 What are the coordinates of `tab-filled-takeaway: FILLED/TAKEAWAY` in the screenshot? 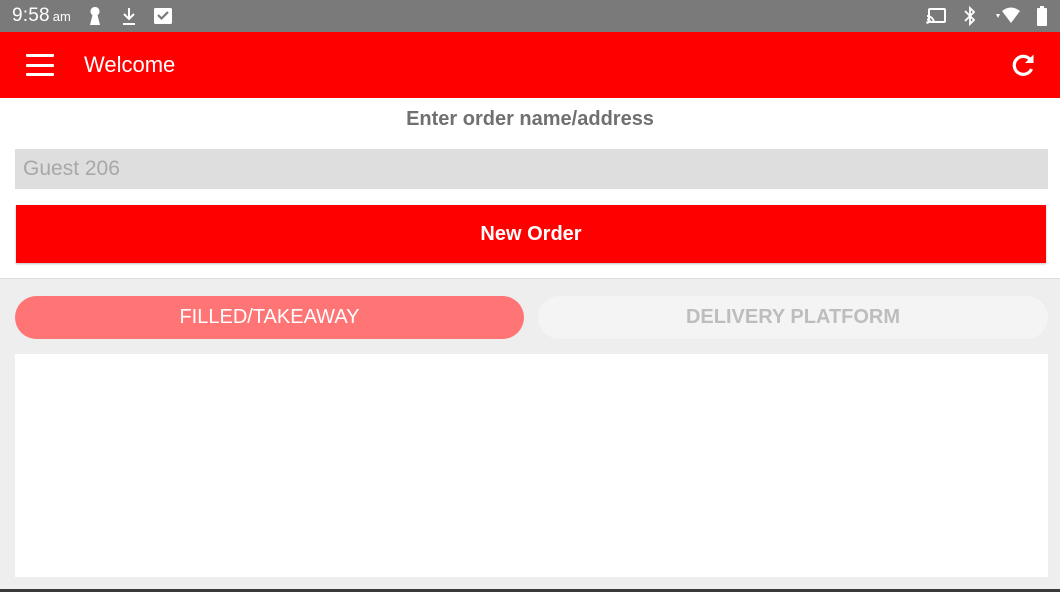 It's located at (269, 317).